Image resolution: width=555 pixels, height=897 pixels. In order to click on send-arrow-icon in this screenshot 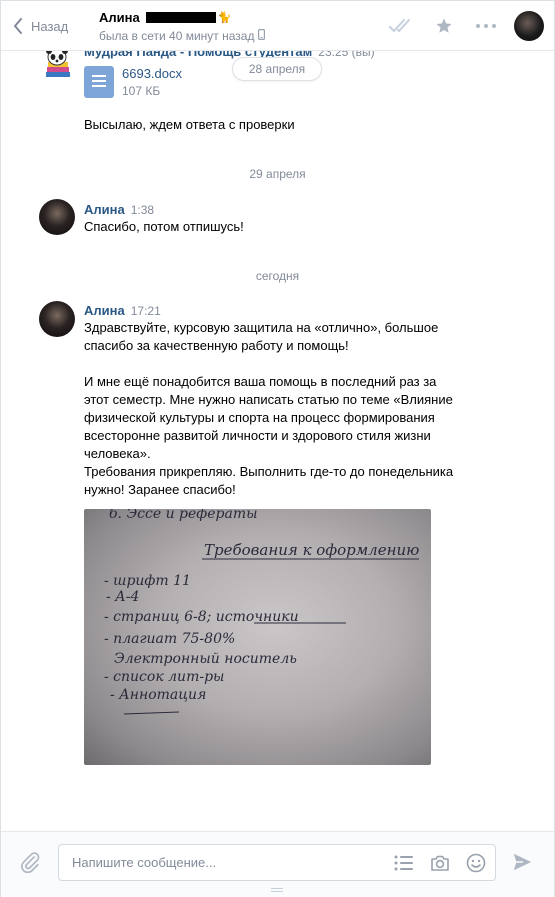, I will do `click(522, 863)`.